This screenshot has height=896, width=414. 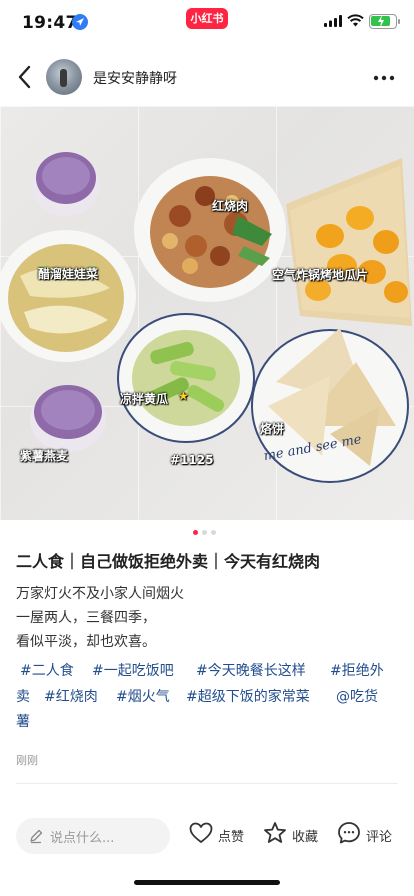 I want to click on label-digua: 空气炸锅烤地瓜片, so click(x=320, y=275).